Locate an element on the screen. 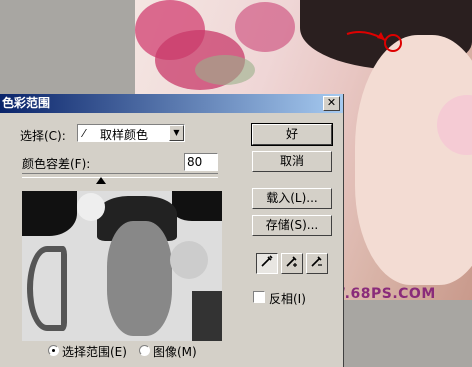 This screenshot has width=472, height=367. fuzziness-input: 80 is located at coordinates (201, 162).